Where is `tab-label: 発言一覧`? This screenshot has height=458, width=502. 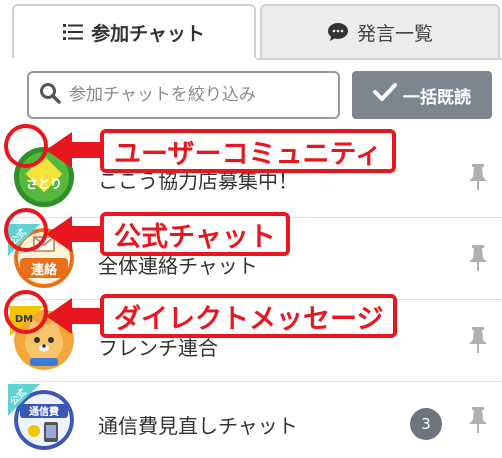 tab-label: 発言一覧 is located at coordinates (394, 33).